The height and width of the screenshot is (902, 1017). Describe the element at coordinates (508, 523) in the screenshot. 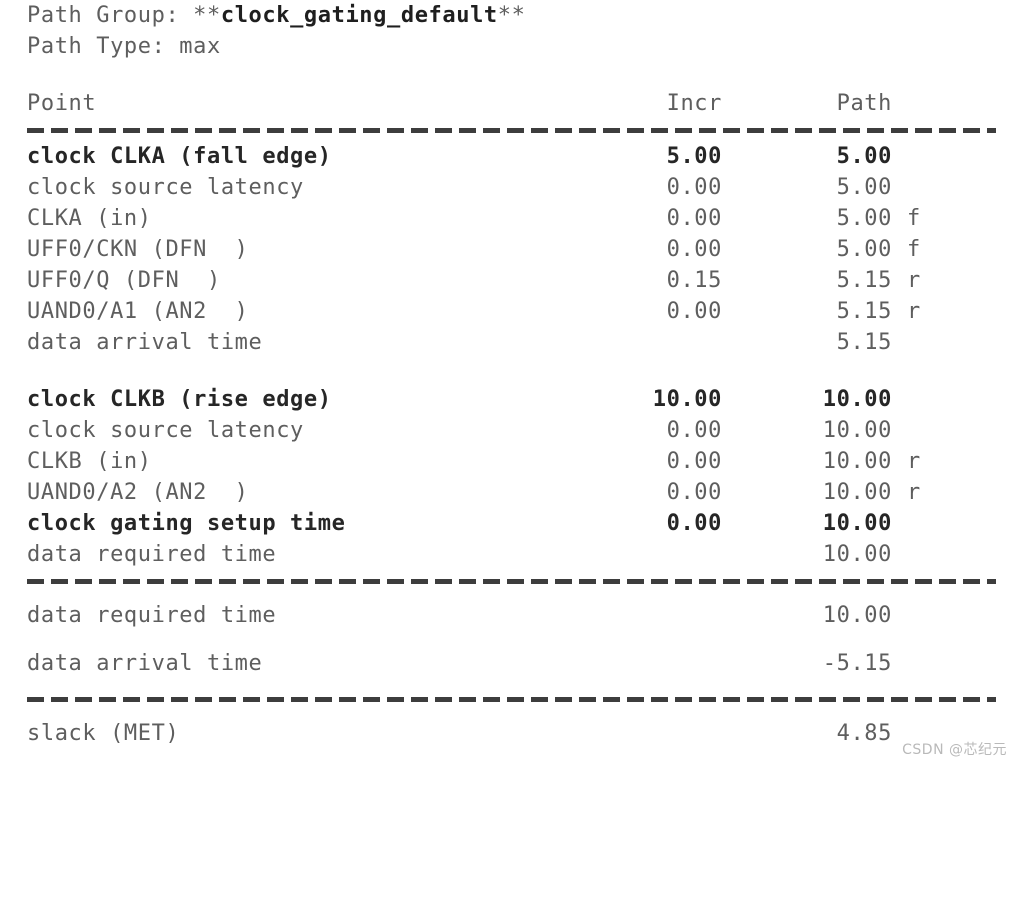

I see `table-row: clock gating setup time 0.00 10.00` at that location.